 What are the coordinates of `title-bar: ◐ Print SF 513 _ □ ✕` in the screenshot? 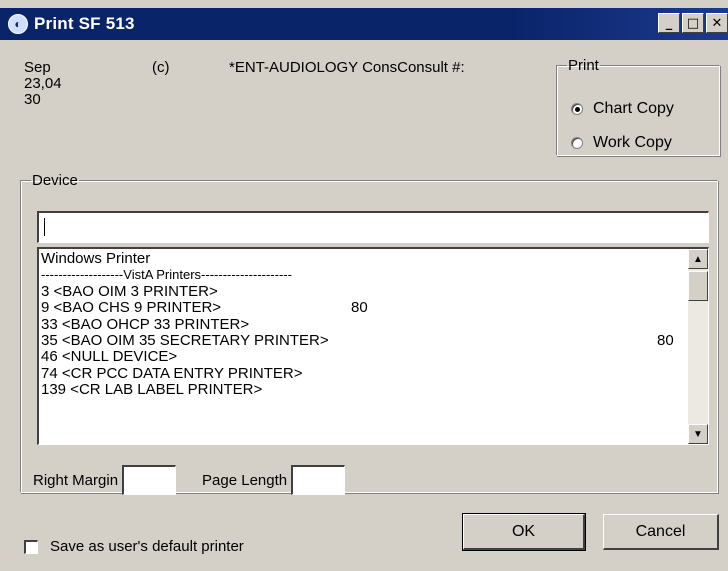 It's located at (364, 24).